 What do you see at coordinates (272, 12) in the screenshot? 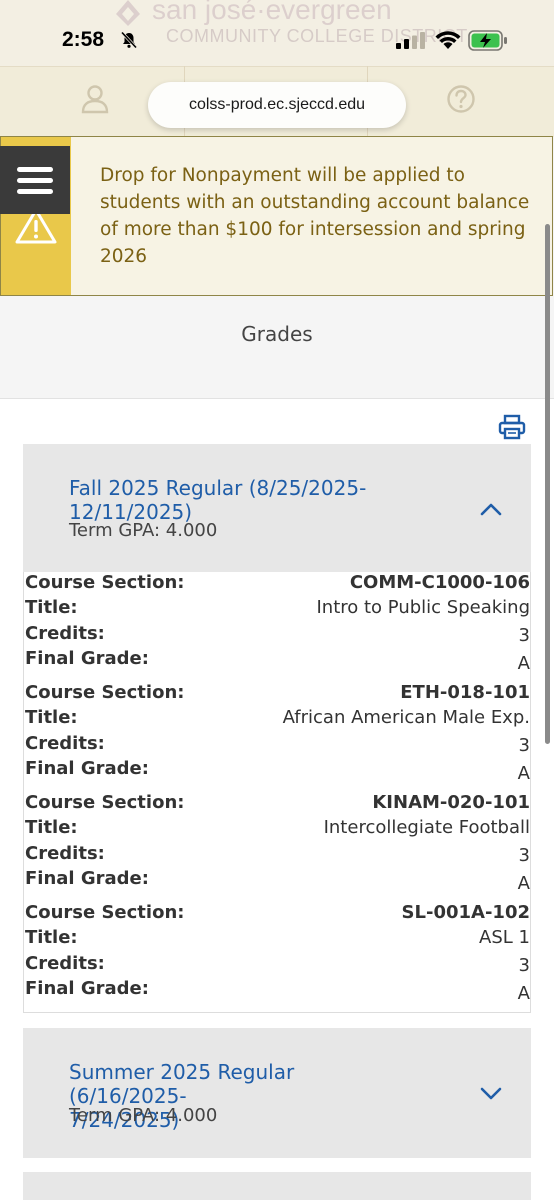
I see `logo-line-1: san josé·evergreen` at bounding box center [272, 12].